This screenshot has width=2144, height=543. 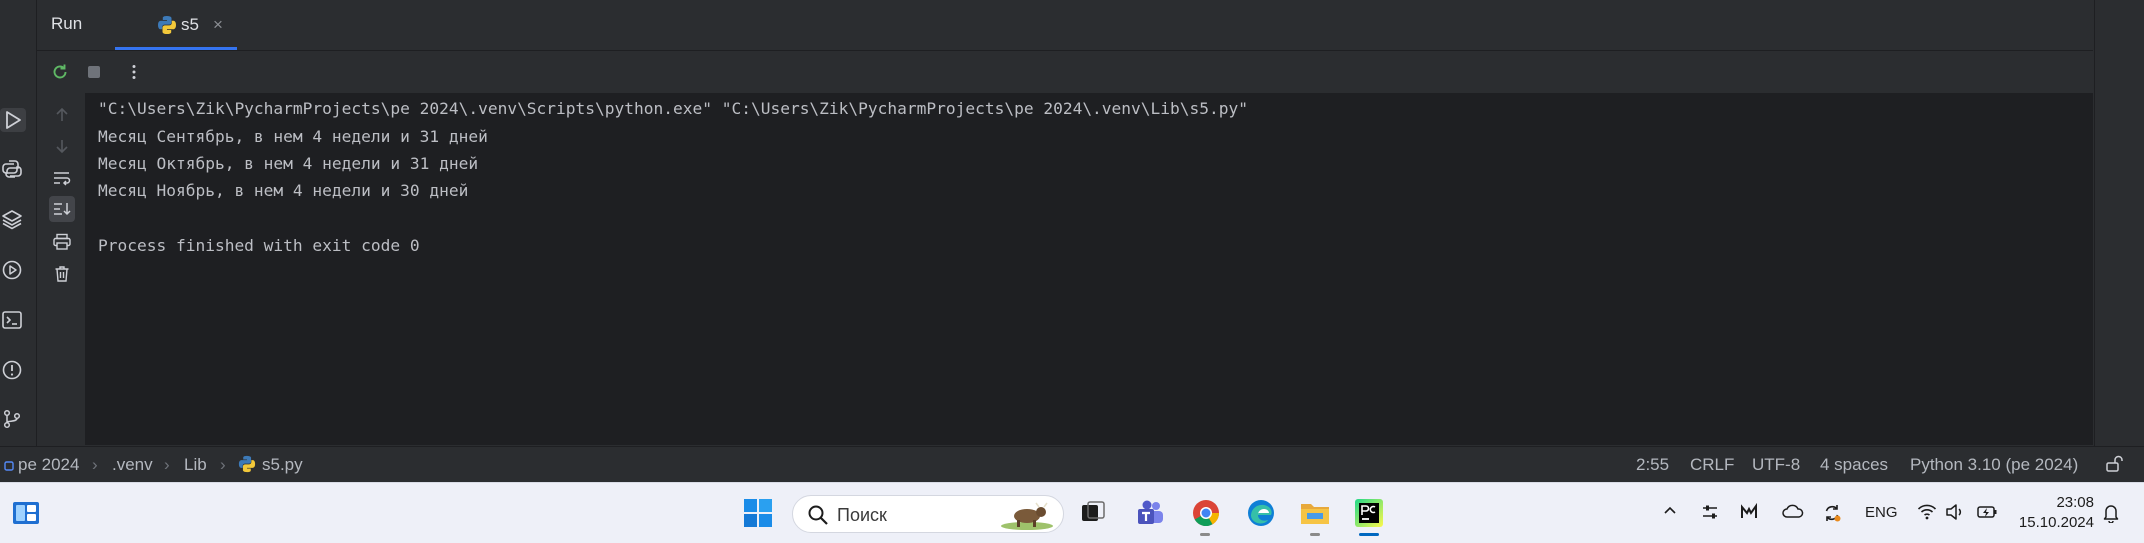 I want to click on breadcrumb-lib: Lib, so click(x=195, y=465).